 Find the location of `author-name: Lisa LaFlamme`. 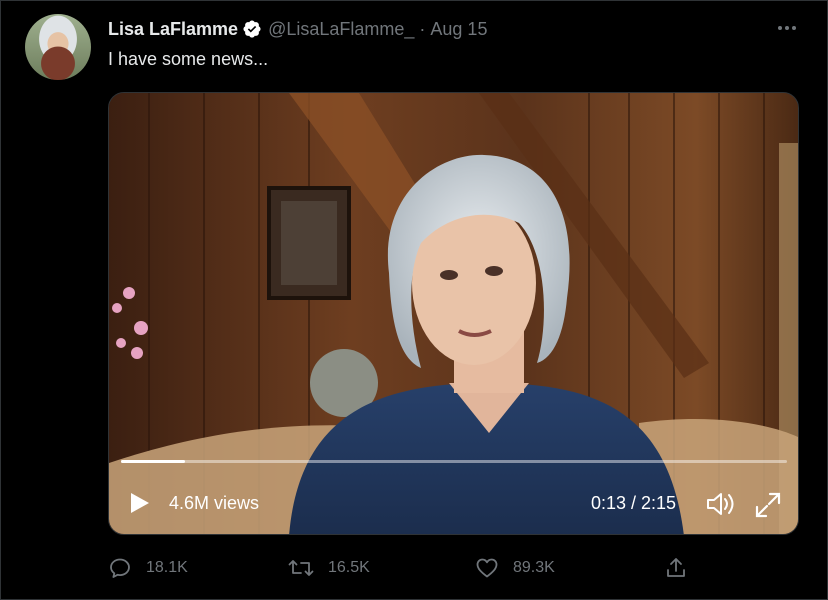

author-name: Lisa LaFlamme is located at coordinates (173, 29).